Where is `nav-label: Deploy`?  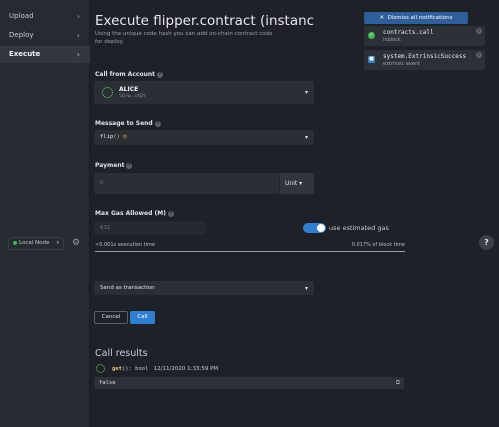 nav-label: Deploy is located at coordinates (21, 35).